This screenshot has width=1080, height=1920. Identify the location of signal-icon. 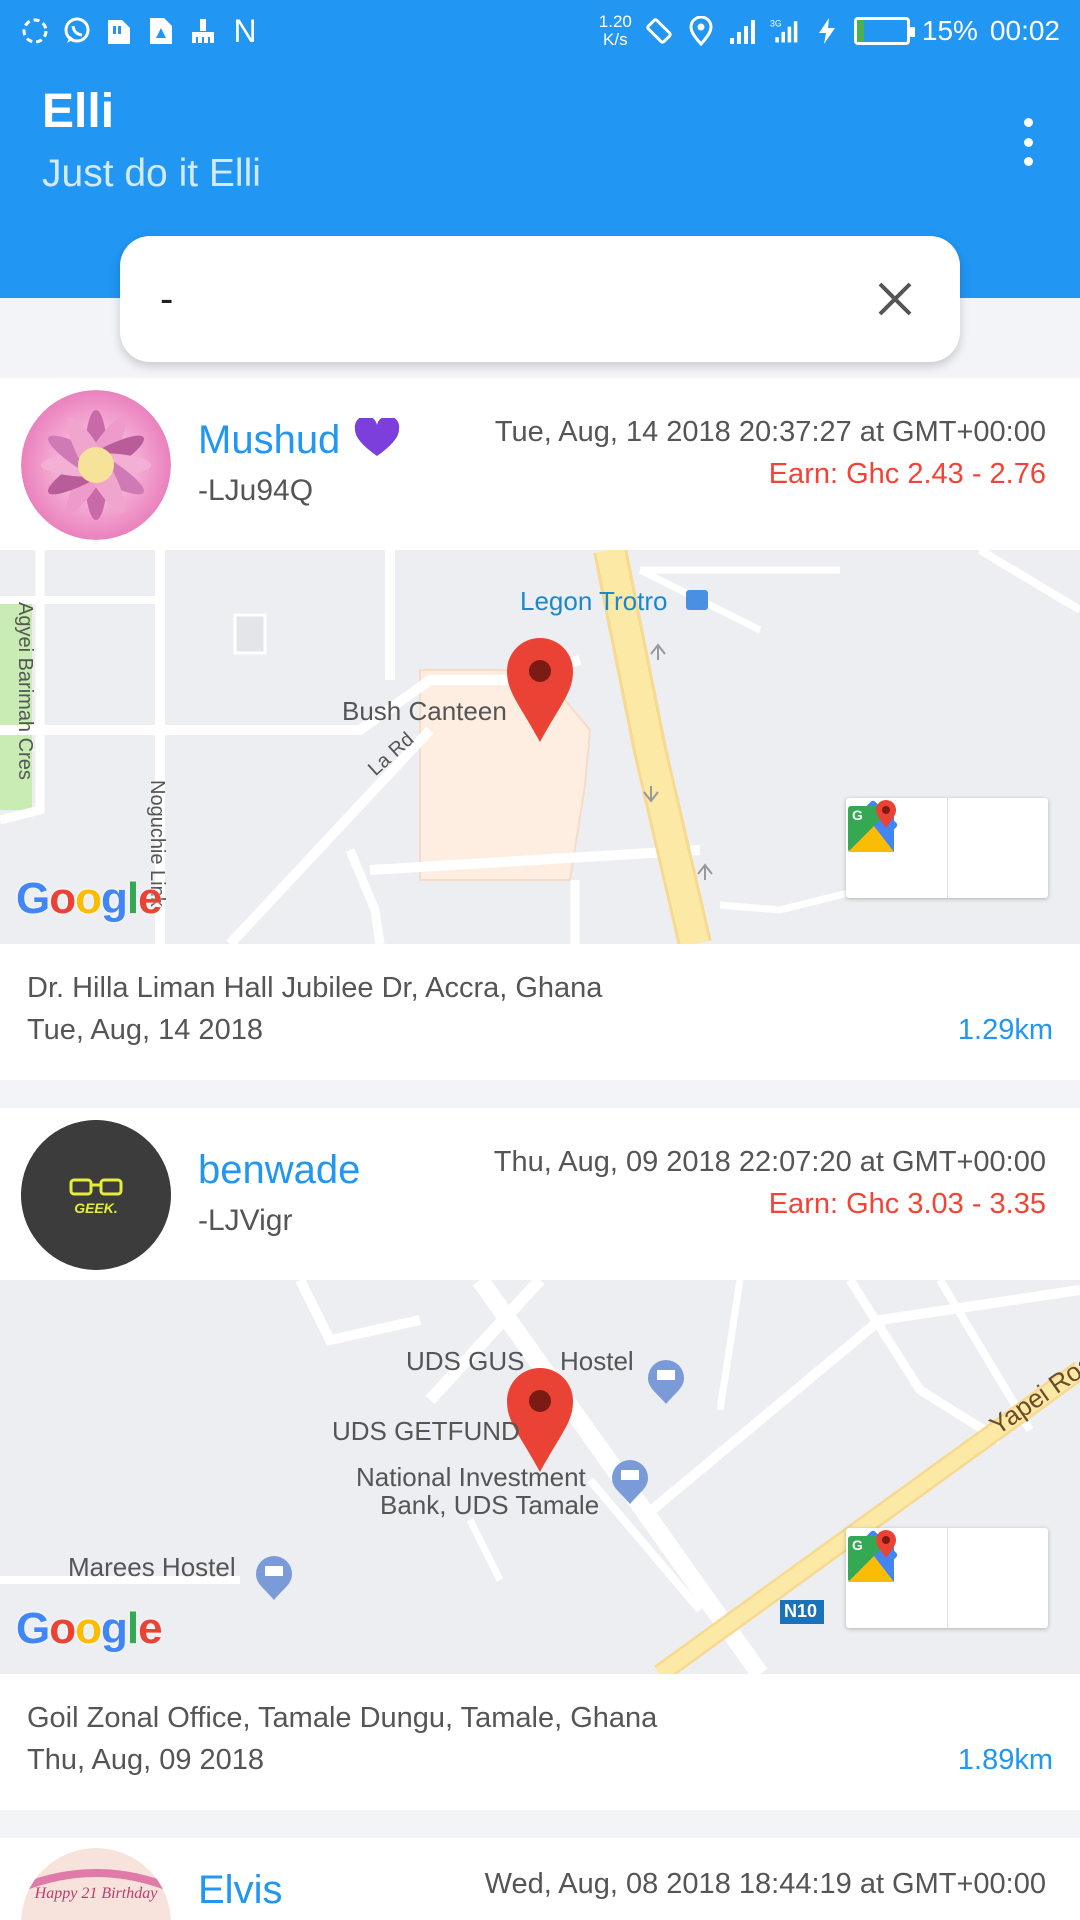
(743, 31).